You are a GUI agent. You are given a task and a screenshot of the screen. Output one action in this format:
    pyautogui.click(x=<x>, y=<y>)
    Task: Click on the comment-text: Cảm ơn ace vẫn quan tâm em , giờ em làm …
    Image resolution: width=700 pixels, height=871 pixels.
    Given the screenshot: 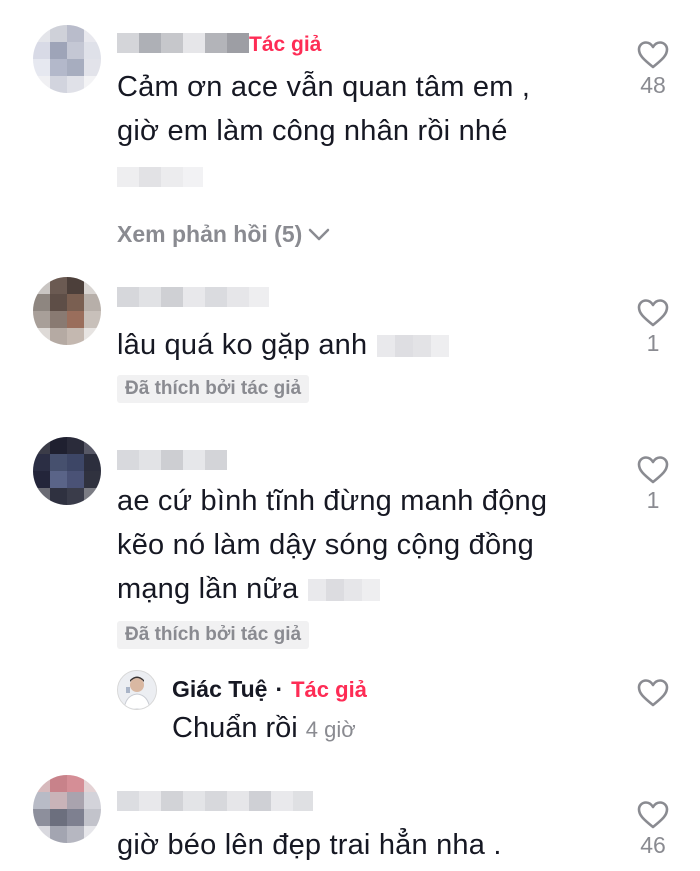 What is the action you would take?
    pyautogui.click(x=323, y=109)
    